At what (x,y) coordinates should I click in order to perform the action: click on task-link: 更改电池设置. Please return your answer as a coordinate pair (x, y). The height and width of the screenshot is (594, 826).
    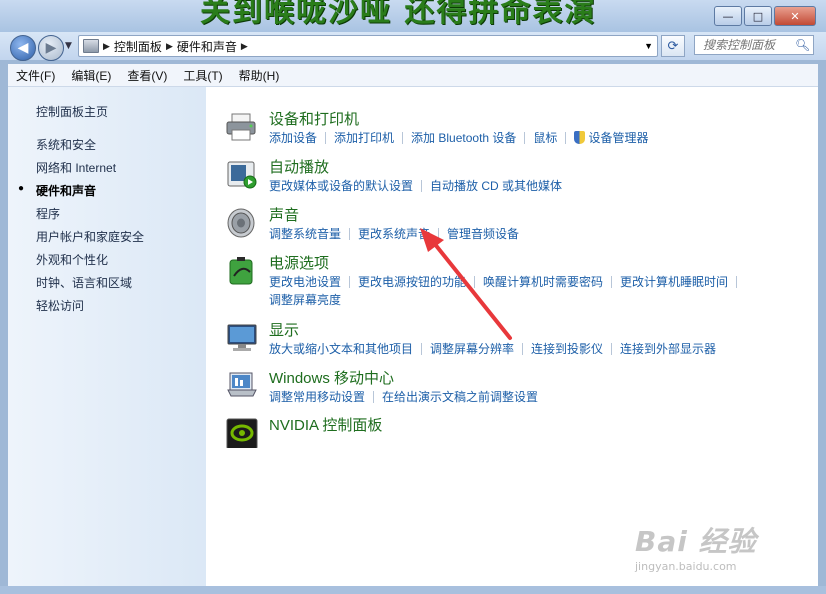
    Looking at the image, I should click on (305, 281).